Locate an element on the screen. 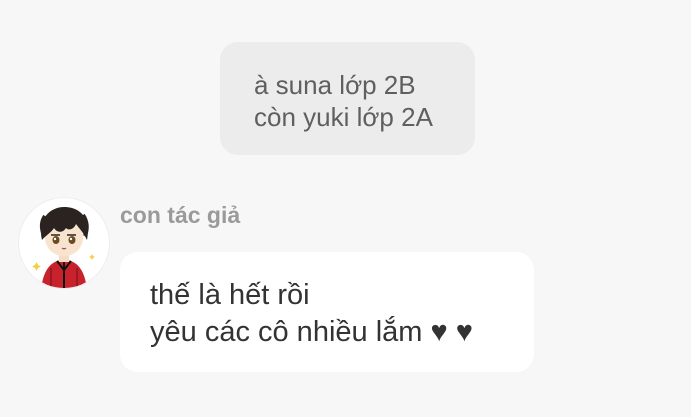  sender-name: con tác giả is located at coordinates (180, 215).